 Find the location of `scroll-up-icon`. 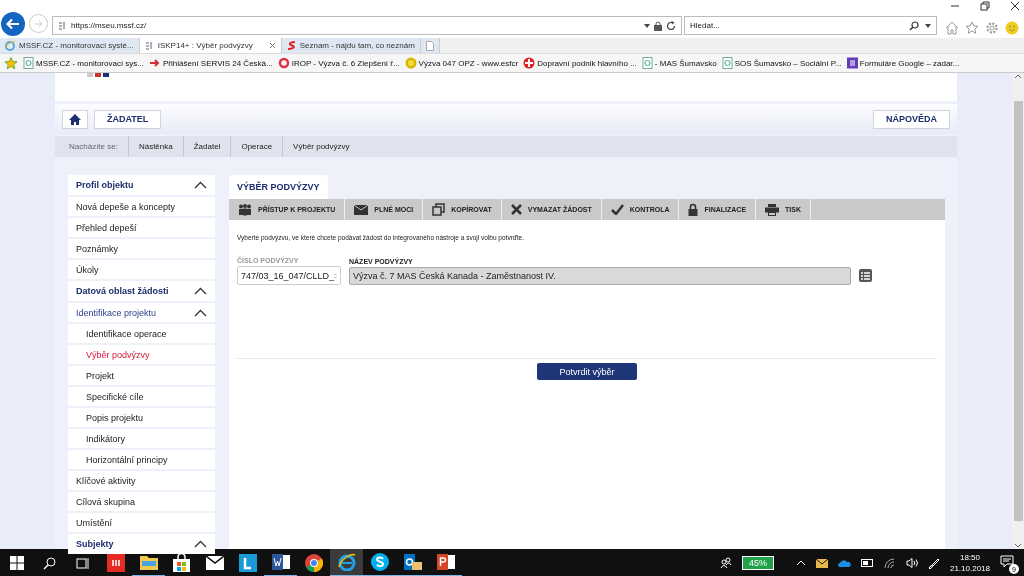

scroll-up-icon is located at coordinates (1018, 76).